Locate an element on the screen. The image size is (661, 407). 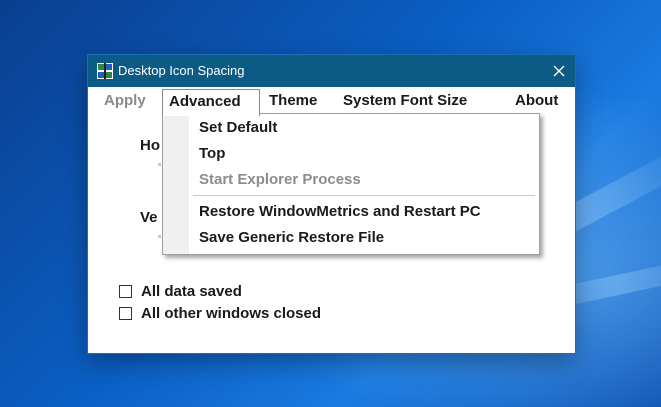
checkbox-all-data-saved: All data saved is located at coordinates (180, 291).